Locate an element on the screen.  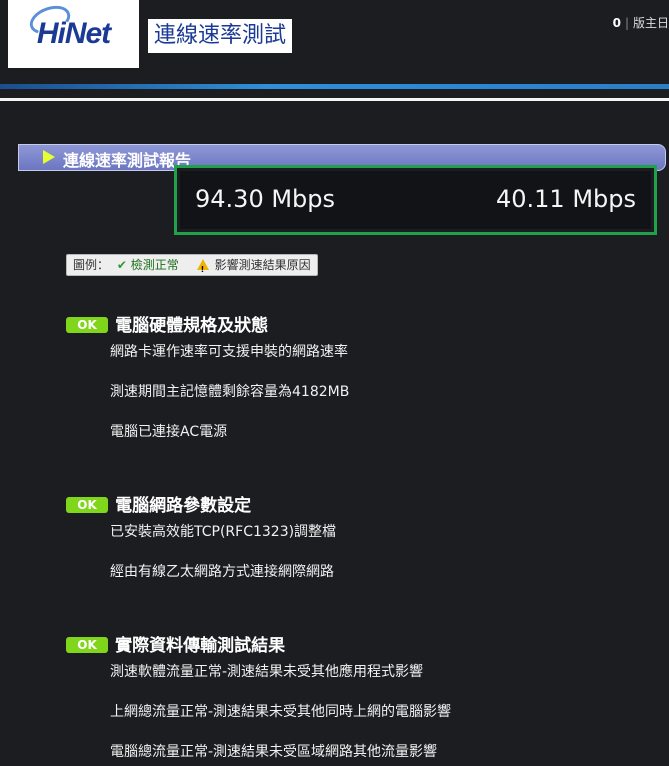
logo-text: HiNet is located at coordinates (68, 25).